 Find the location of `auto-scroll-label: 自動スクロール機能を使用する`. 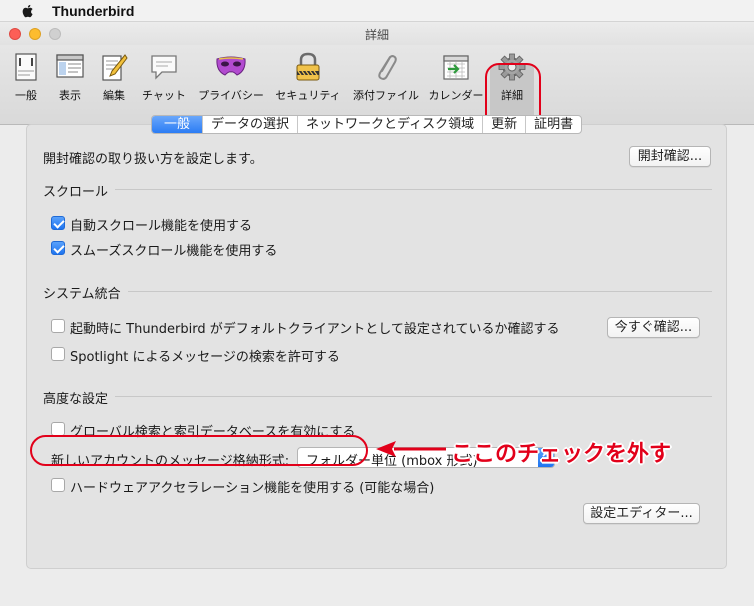

auto-scroll-label: 自動スクロール機能を使用する is located at coordinates (161, 226).